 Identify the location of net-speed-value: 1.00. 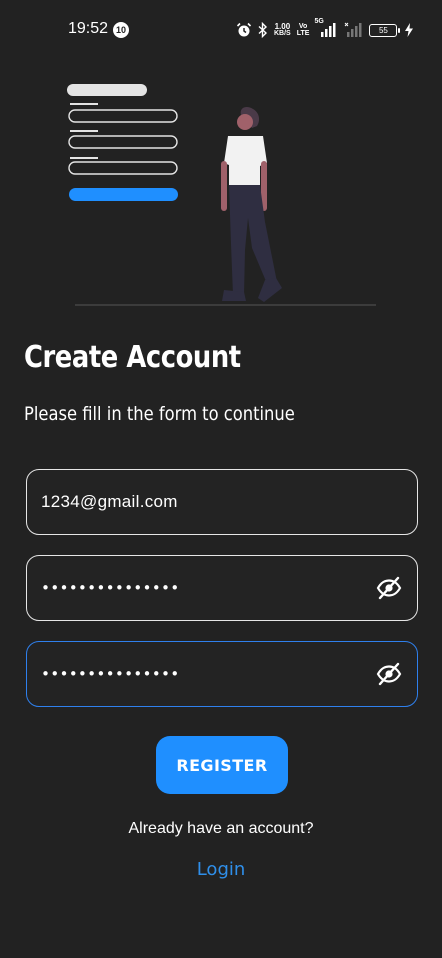
(282, 26).